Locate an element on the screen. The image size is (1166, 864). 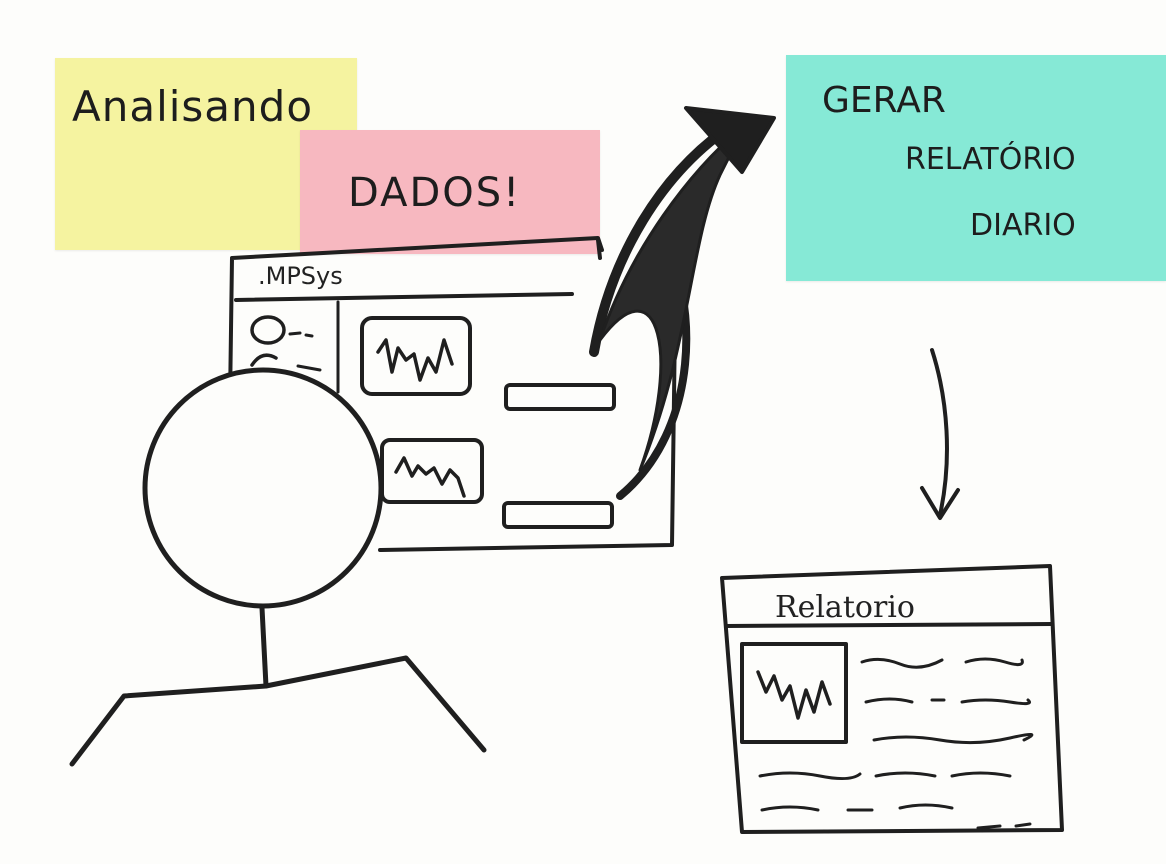
report-chart-card is located at coordinates (794, 693).